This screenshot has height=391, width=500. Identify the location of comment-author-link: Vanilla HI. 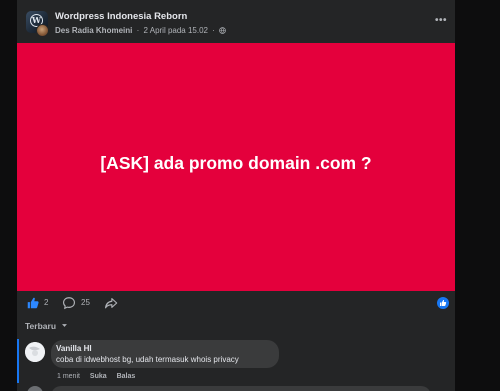
(74, 348).